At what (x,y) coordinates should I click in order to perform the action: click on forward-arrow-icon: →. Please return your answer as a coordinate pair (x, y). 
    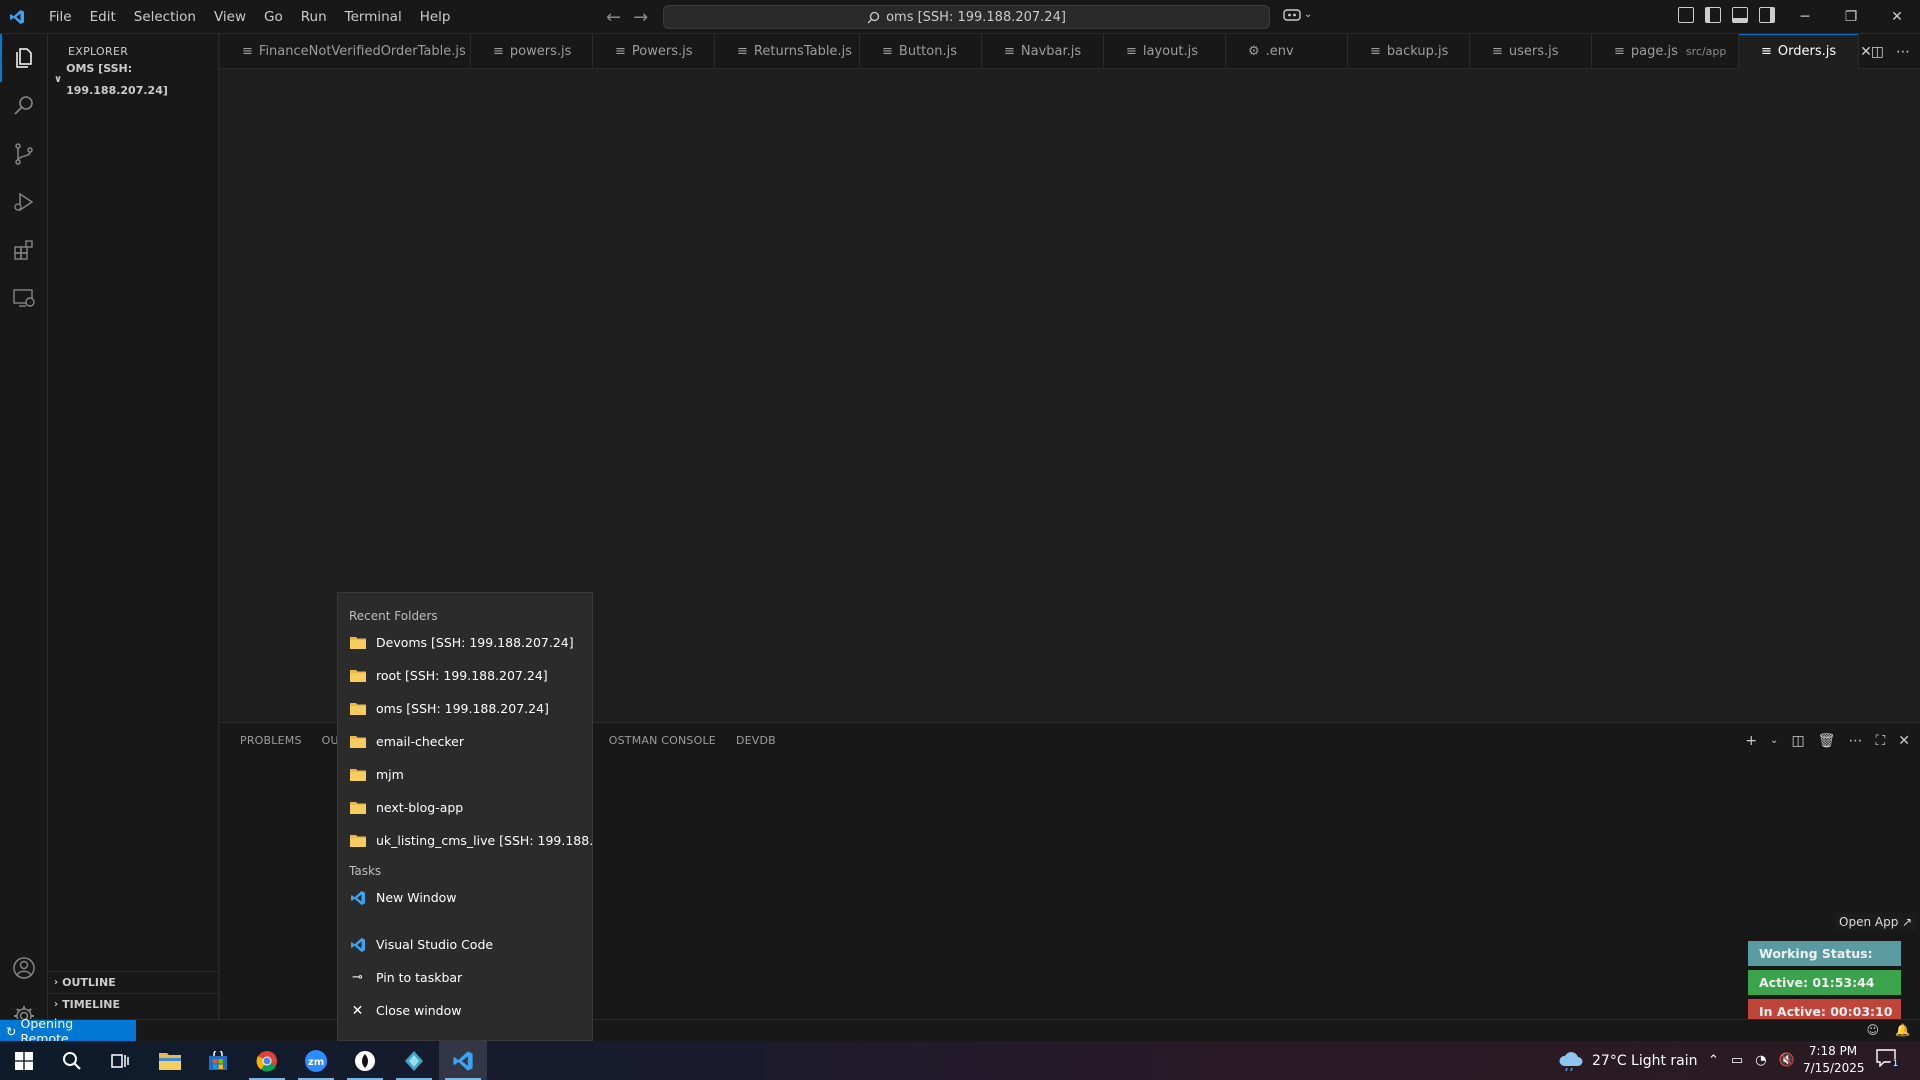
    Looking at the image, I should click on (640, 17).